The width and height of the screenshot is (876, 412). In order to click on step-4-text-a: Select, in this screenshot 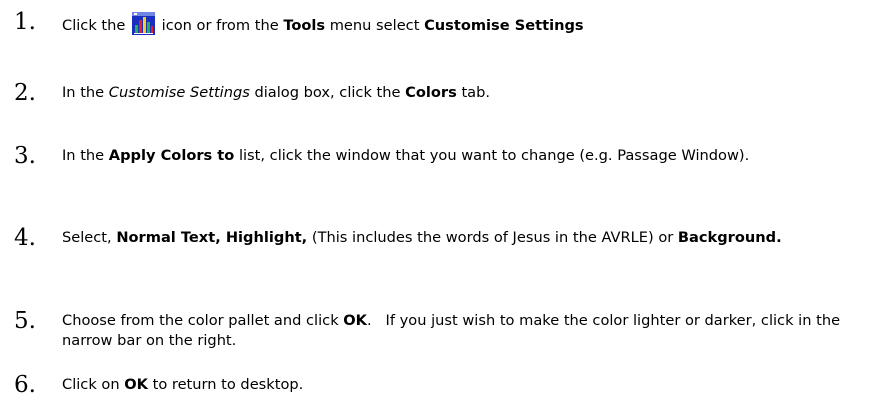, I will do `click(87, 237)`.